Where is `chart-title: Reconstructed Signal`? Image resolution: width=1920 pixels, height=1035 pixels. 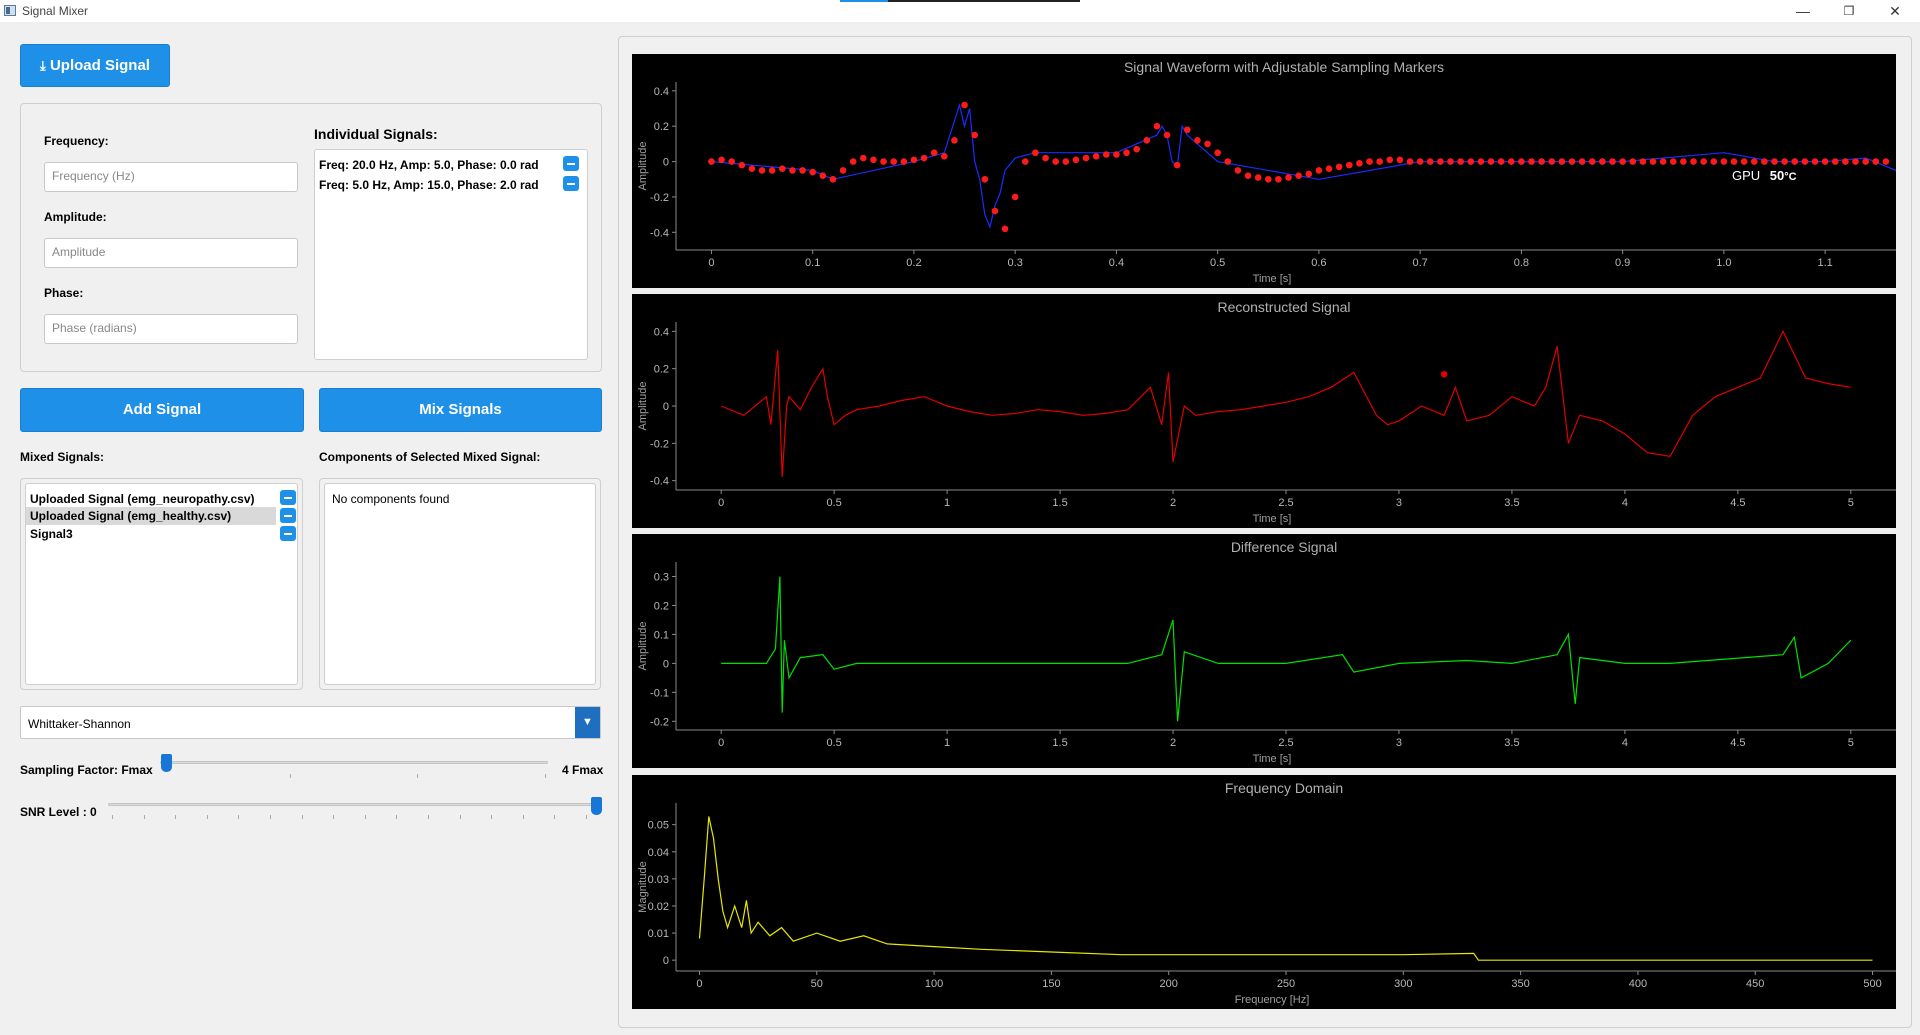 chart-title: Reconstructed Signal is located at coordinates (1283, 307).